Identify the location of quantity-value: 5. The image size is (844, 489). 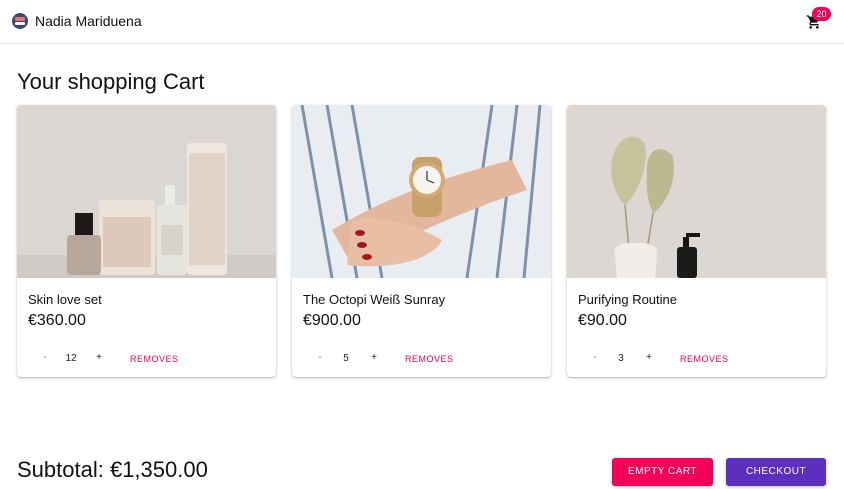
(346, 358).